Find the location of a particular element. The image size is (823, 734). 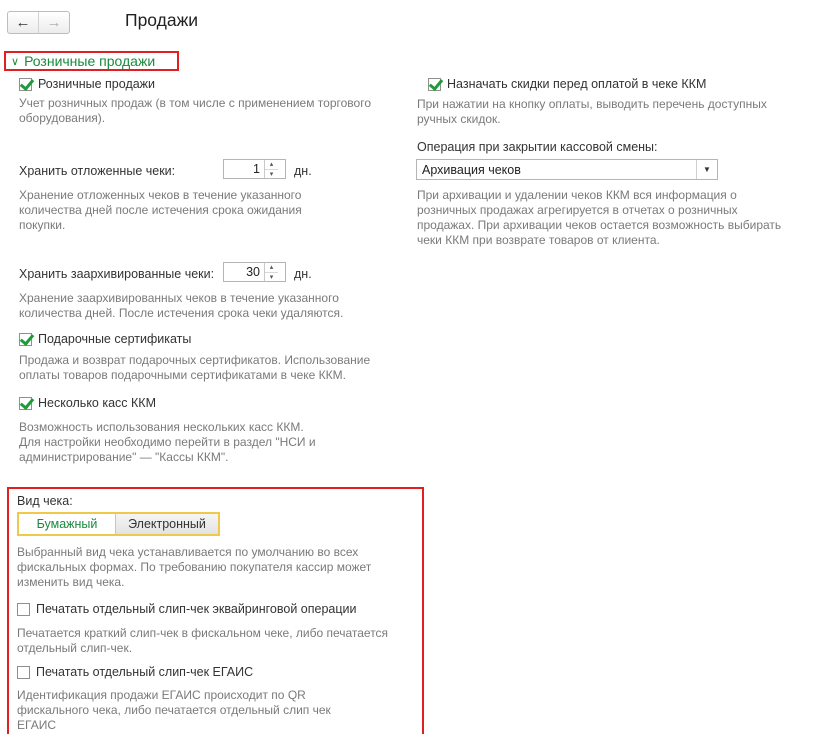

group-title: Розничные продажи is located at coordinates (90, 61).